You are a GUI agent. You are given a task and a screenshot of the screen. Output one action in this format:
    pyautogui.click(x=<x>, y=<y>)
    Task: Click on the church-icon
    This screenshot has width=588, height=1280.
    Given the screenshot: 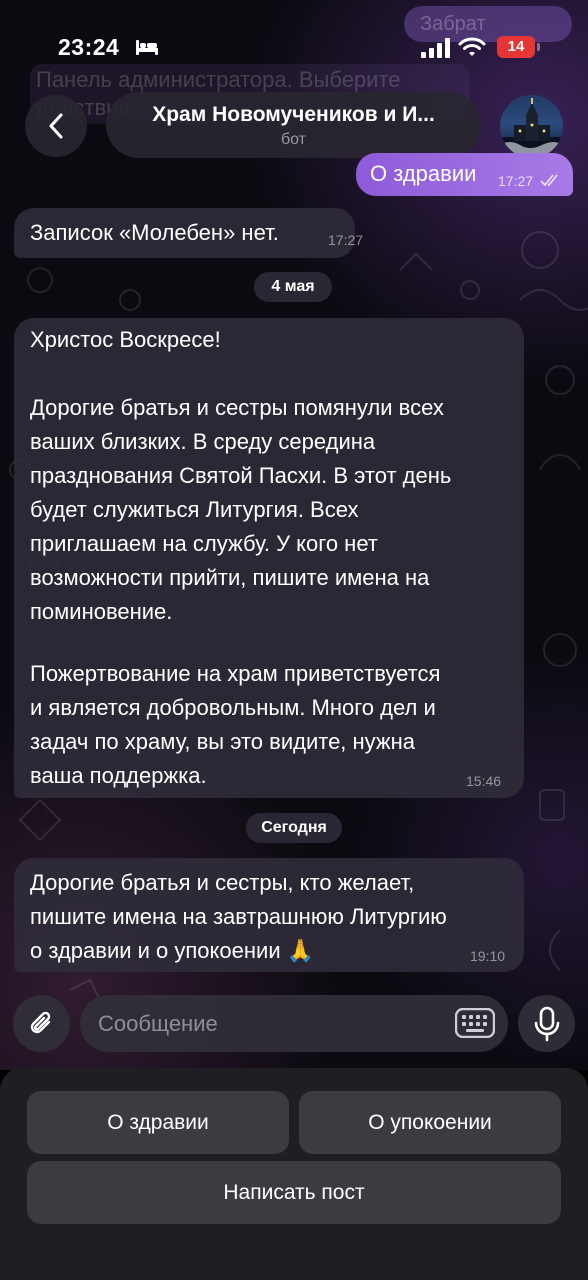 What is the action you would take?
    pyautogui.click(x=531, y=128)
    